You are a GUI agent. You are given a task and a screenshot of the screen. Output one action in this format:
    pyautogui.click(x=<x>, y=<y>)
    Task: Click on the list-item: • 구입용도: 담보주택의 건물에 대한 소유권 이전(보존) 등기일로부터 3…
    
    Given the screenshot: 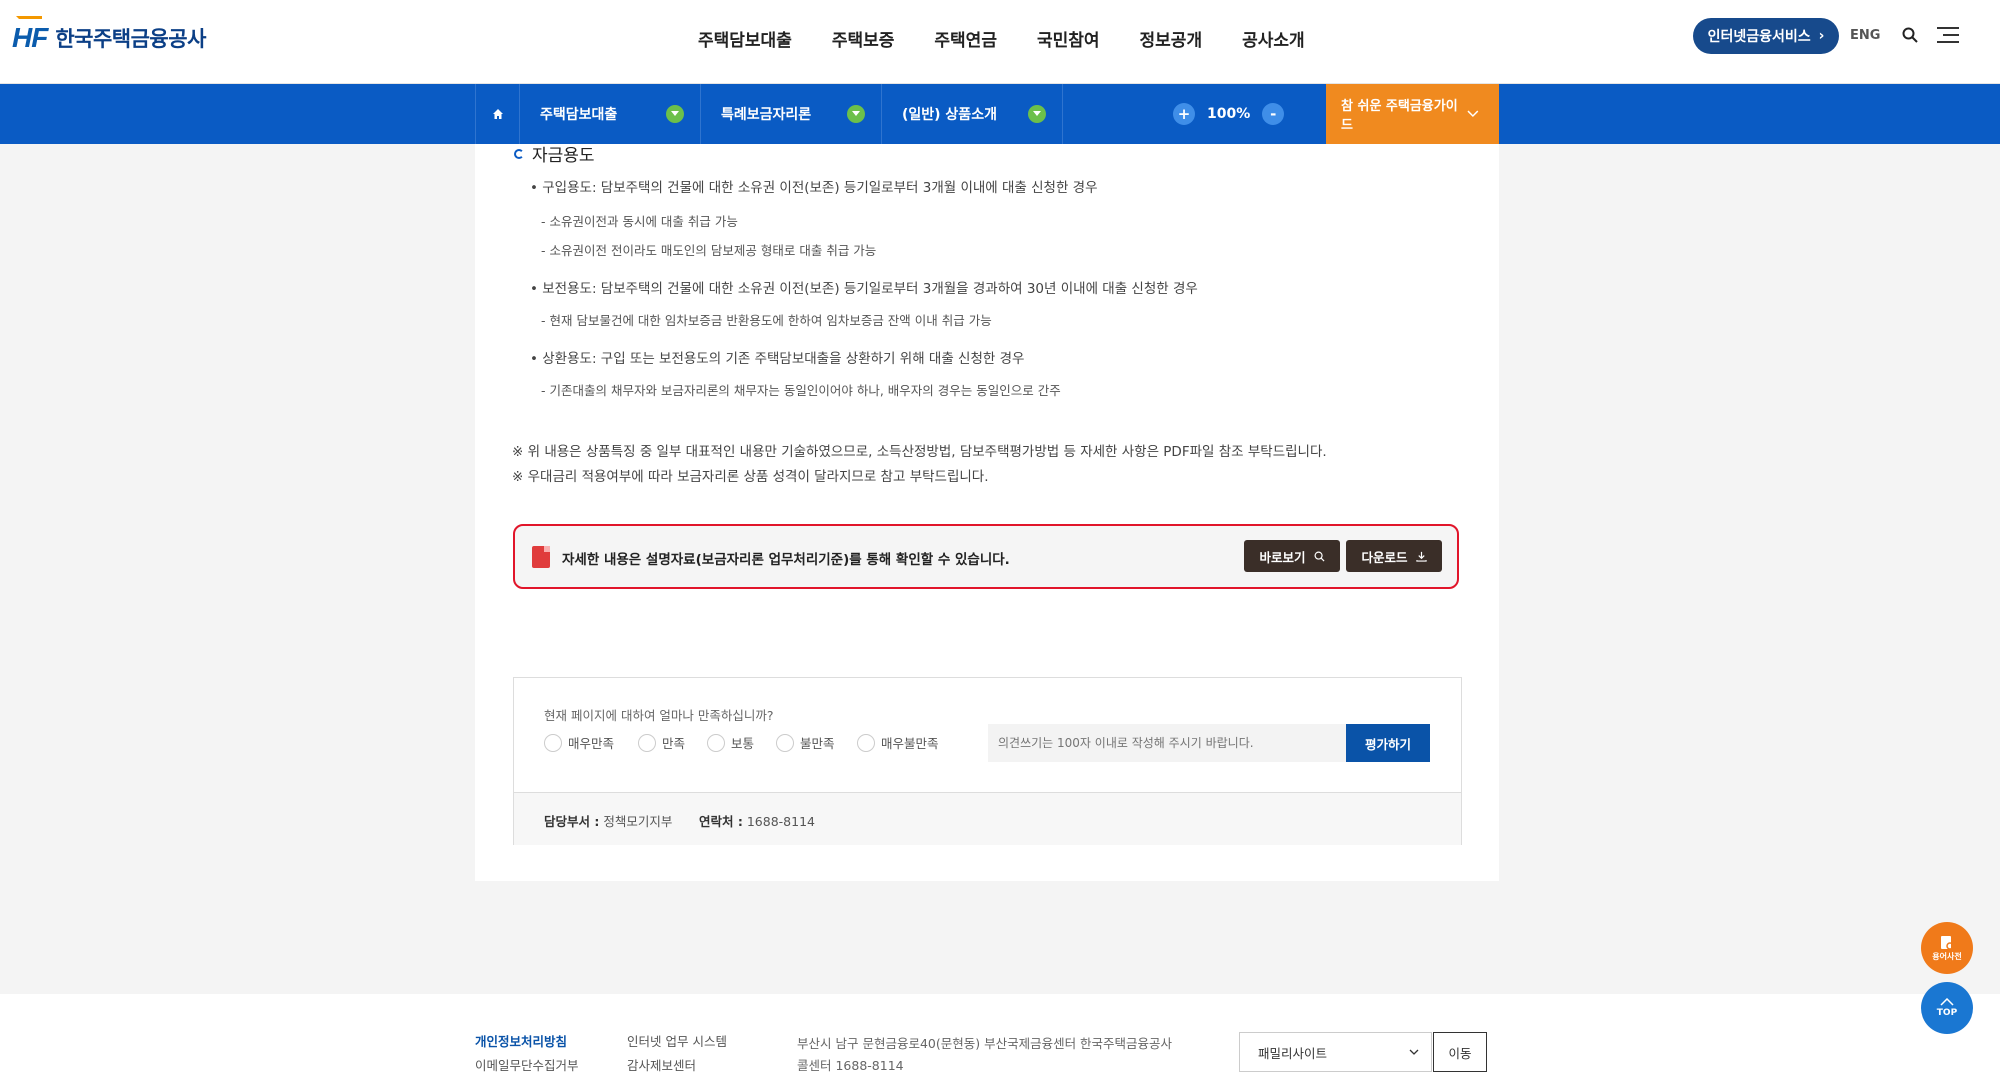 What is the action you would take?
    pyautogui.click(x=814, y=188)
    